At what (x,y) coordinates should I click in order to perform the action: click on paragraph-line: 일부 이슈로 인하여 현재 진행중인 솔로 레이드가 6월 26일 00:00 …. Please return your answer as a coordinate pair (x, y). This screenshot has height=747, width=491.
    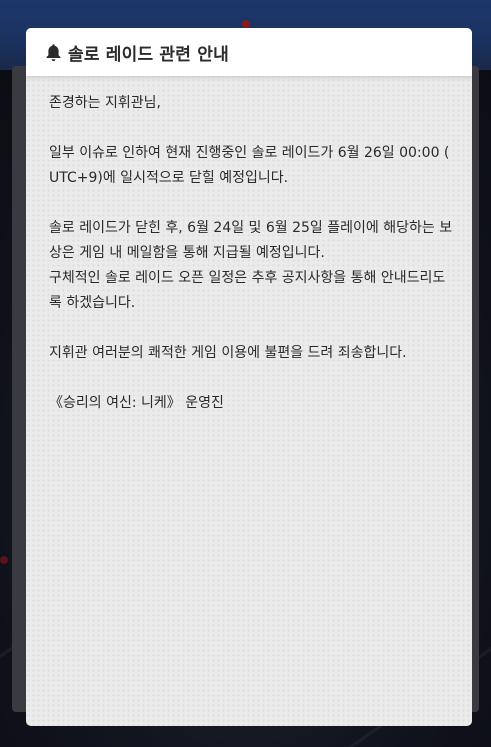
    Looking at the image, I should click on (249, 153).